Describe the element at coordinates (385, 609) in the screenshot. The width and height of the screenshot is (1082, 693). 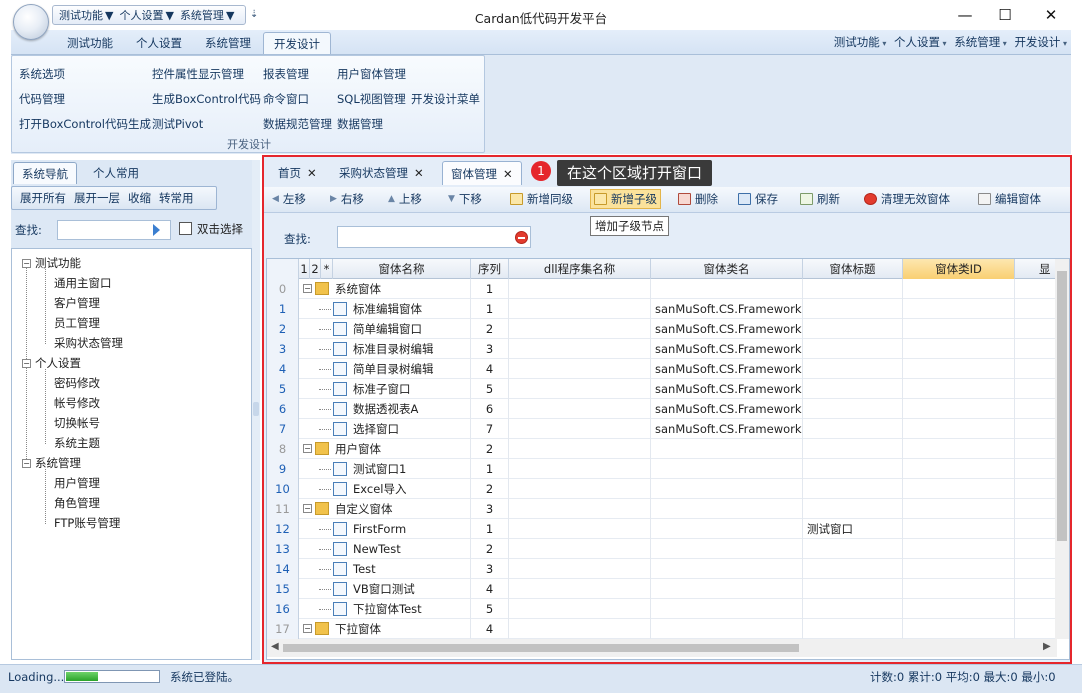
I see `form-name-cell: 下拉窗体Test` at that location.